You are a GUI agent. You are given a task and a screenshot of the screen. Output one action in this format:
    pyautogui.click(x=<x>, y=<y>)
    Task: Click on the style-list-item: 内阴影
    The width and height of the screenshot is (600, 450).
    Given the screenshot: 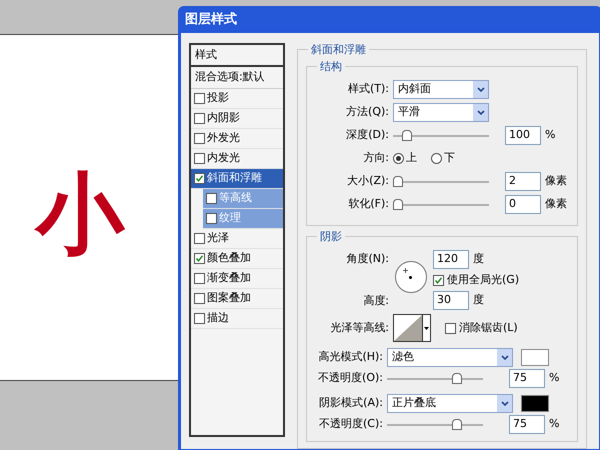 What is the action you would take?
    pyautogui.click(x=237, y=119)
    